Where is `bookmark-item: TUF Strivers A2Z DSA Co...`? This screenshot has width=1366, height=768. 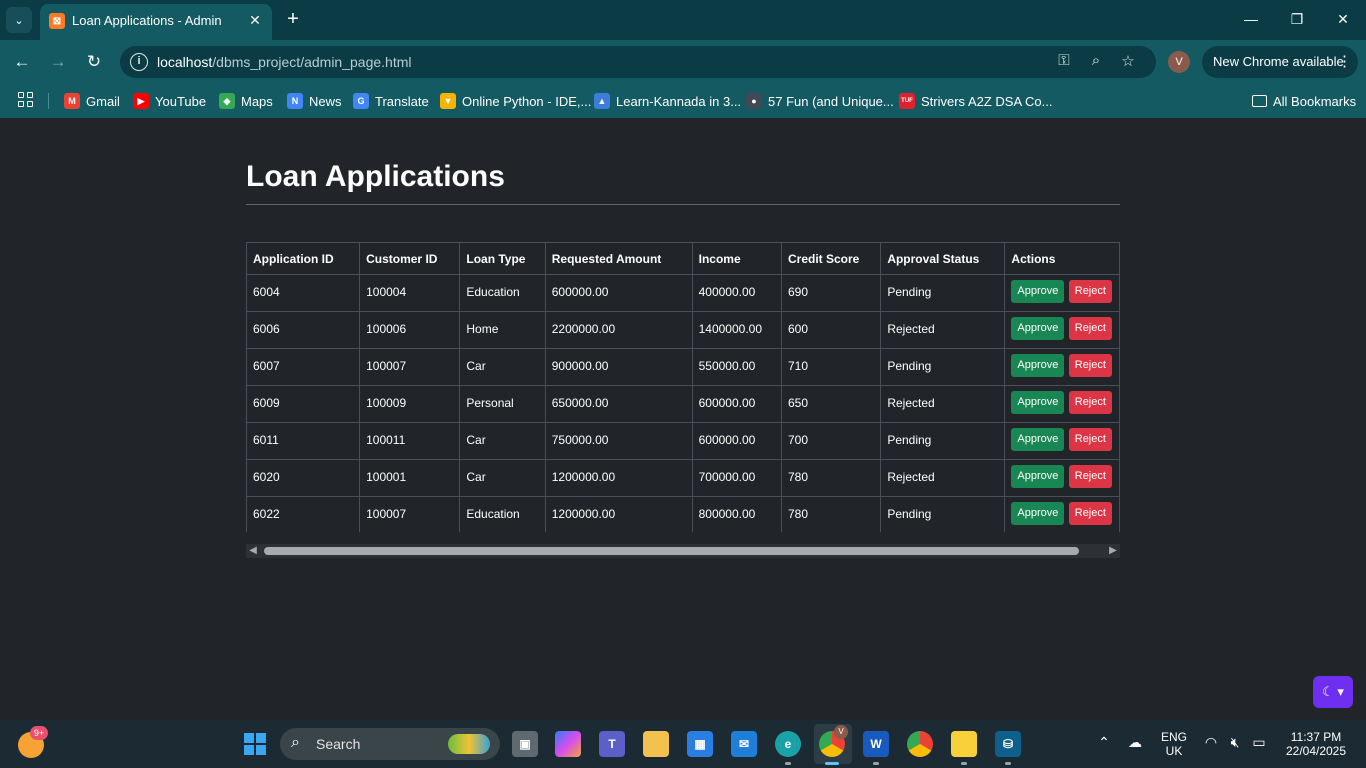 bookmark-item: TUF Strivers A2Z DSA Co... is located at coordinates (976, 101).